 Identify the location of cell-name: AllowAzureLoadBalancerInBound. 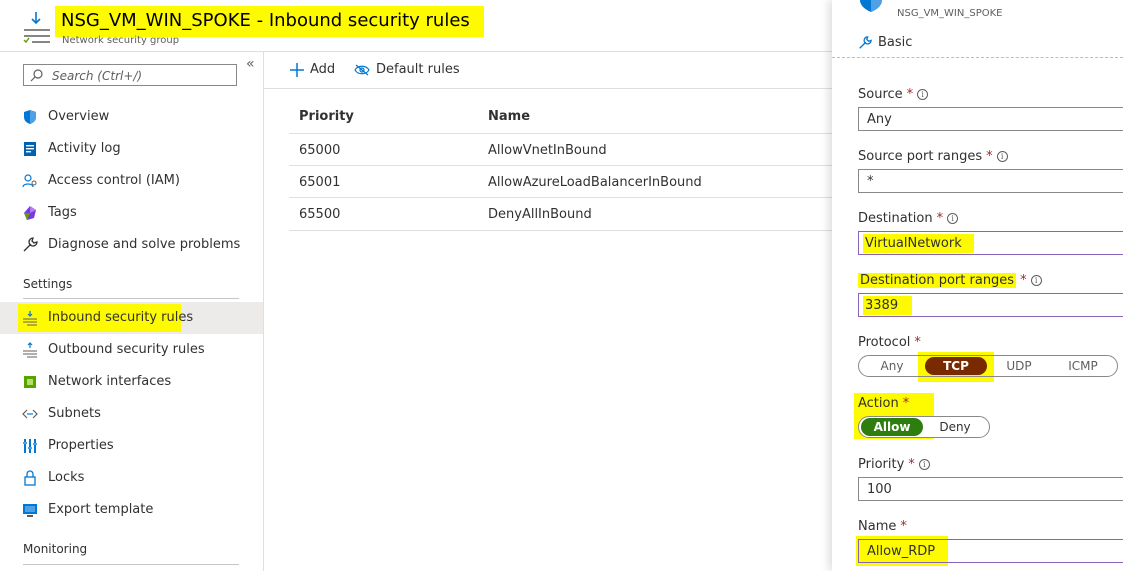
(595, 182).